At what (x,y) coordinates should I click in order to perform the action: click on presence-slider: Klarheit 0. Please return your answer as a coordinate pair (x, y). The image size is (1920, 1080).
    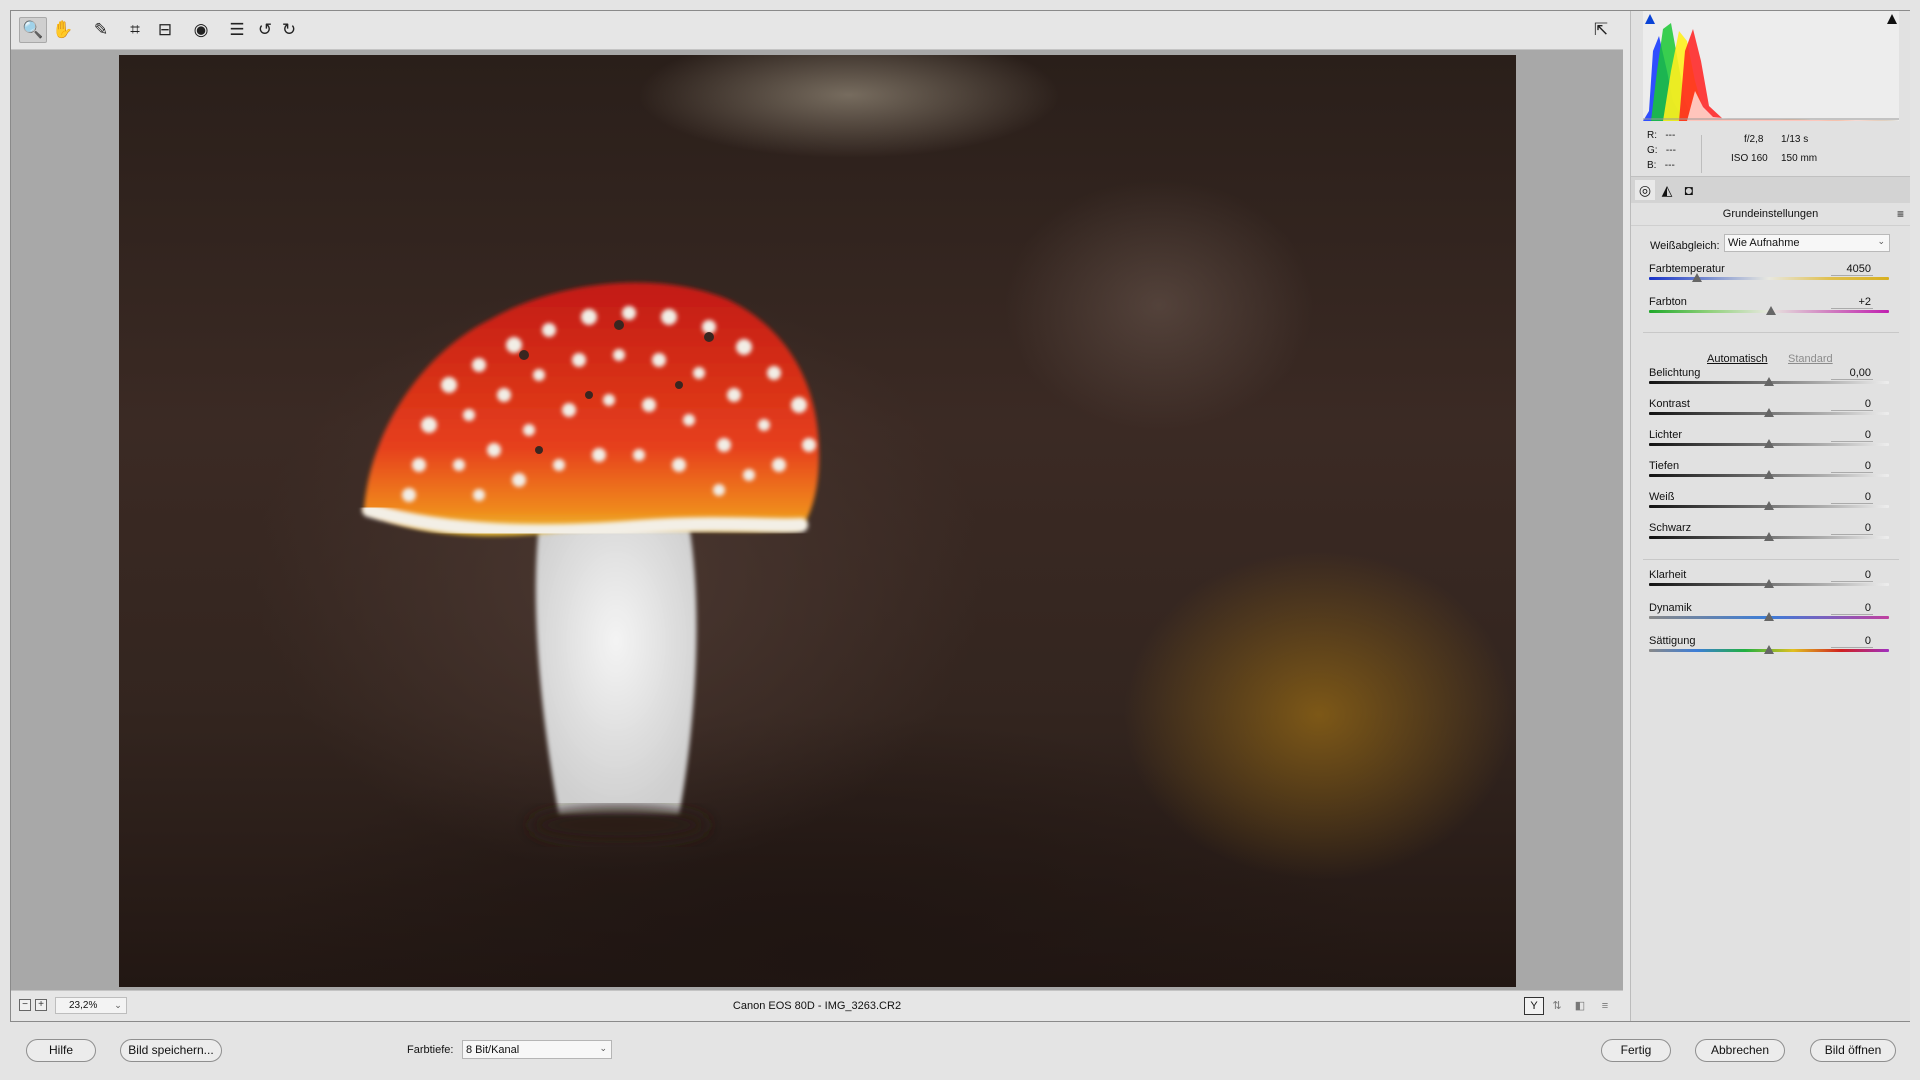
    Looking at the image, I should click on (1769, 582).